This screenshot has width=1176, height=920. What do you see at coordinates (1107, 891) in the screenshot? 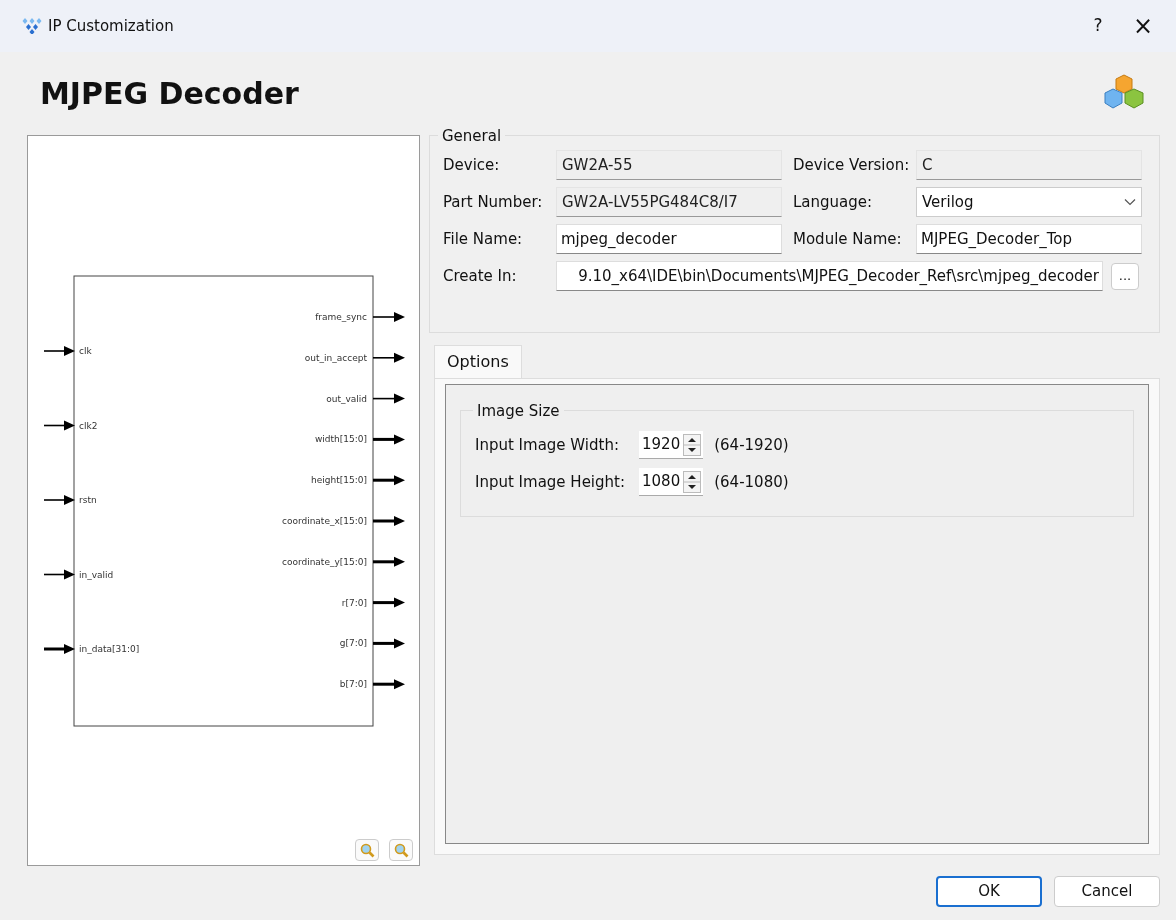
I see `dialog-button: Cancel` at bounding box center [1107, 891].